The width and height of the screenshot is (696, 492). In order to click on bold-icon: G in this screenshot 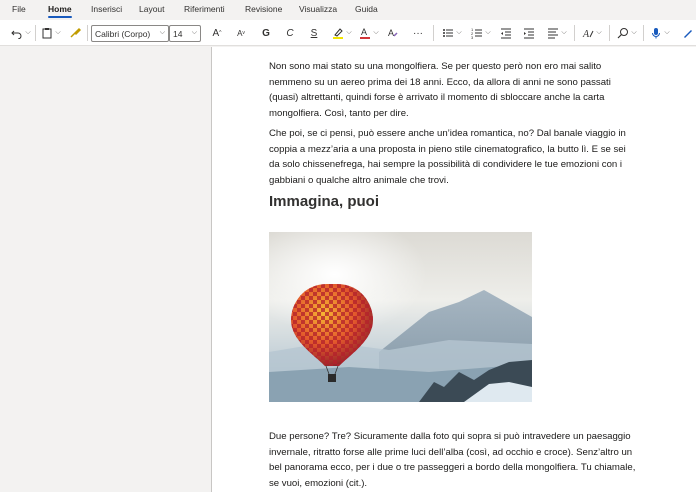, I will do `click(266, 33)`.